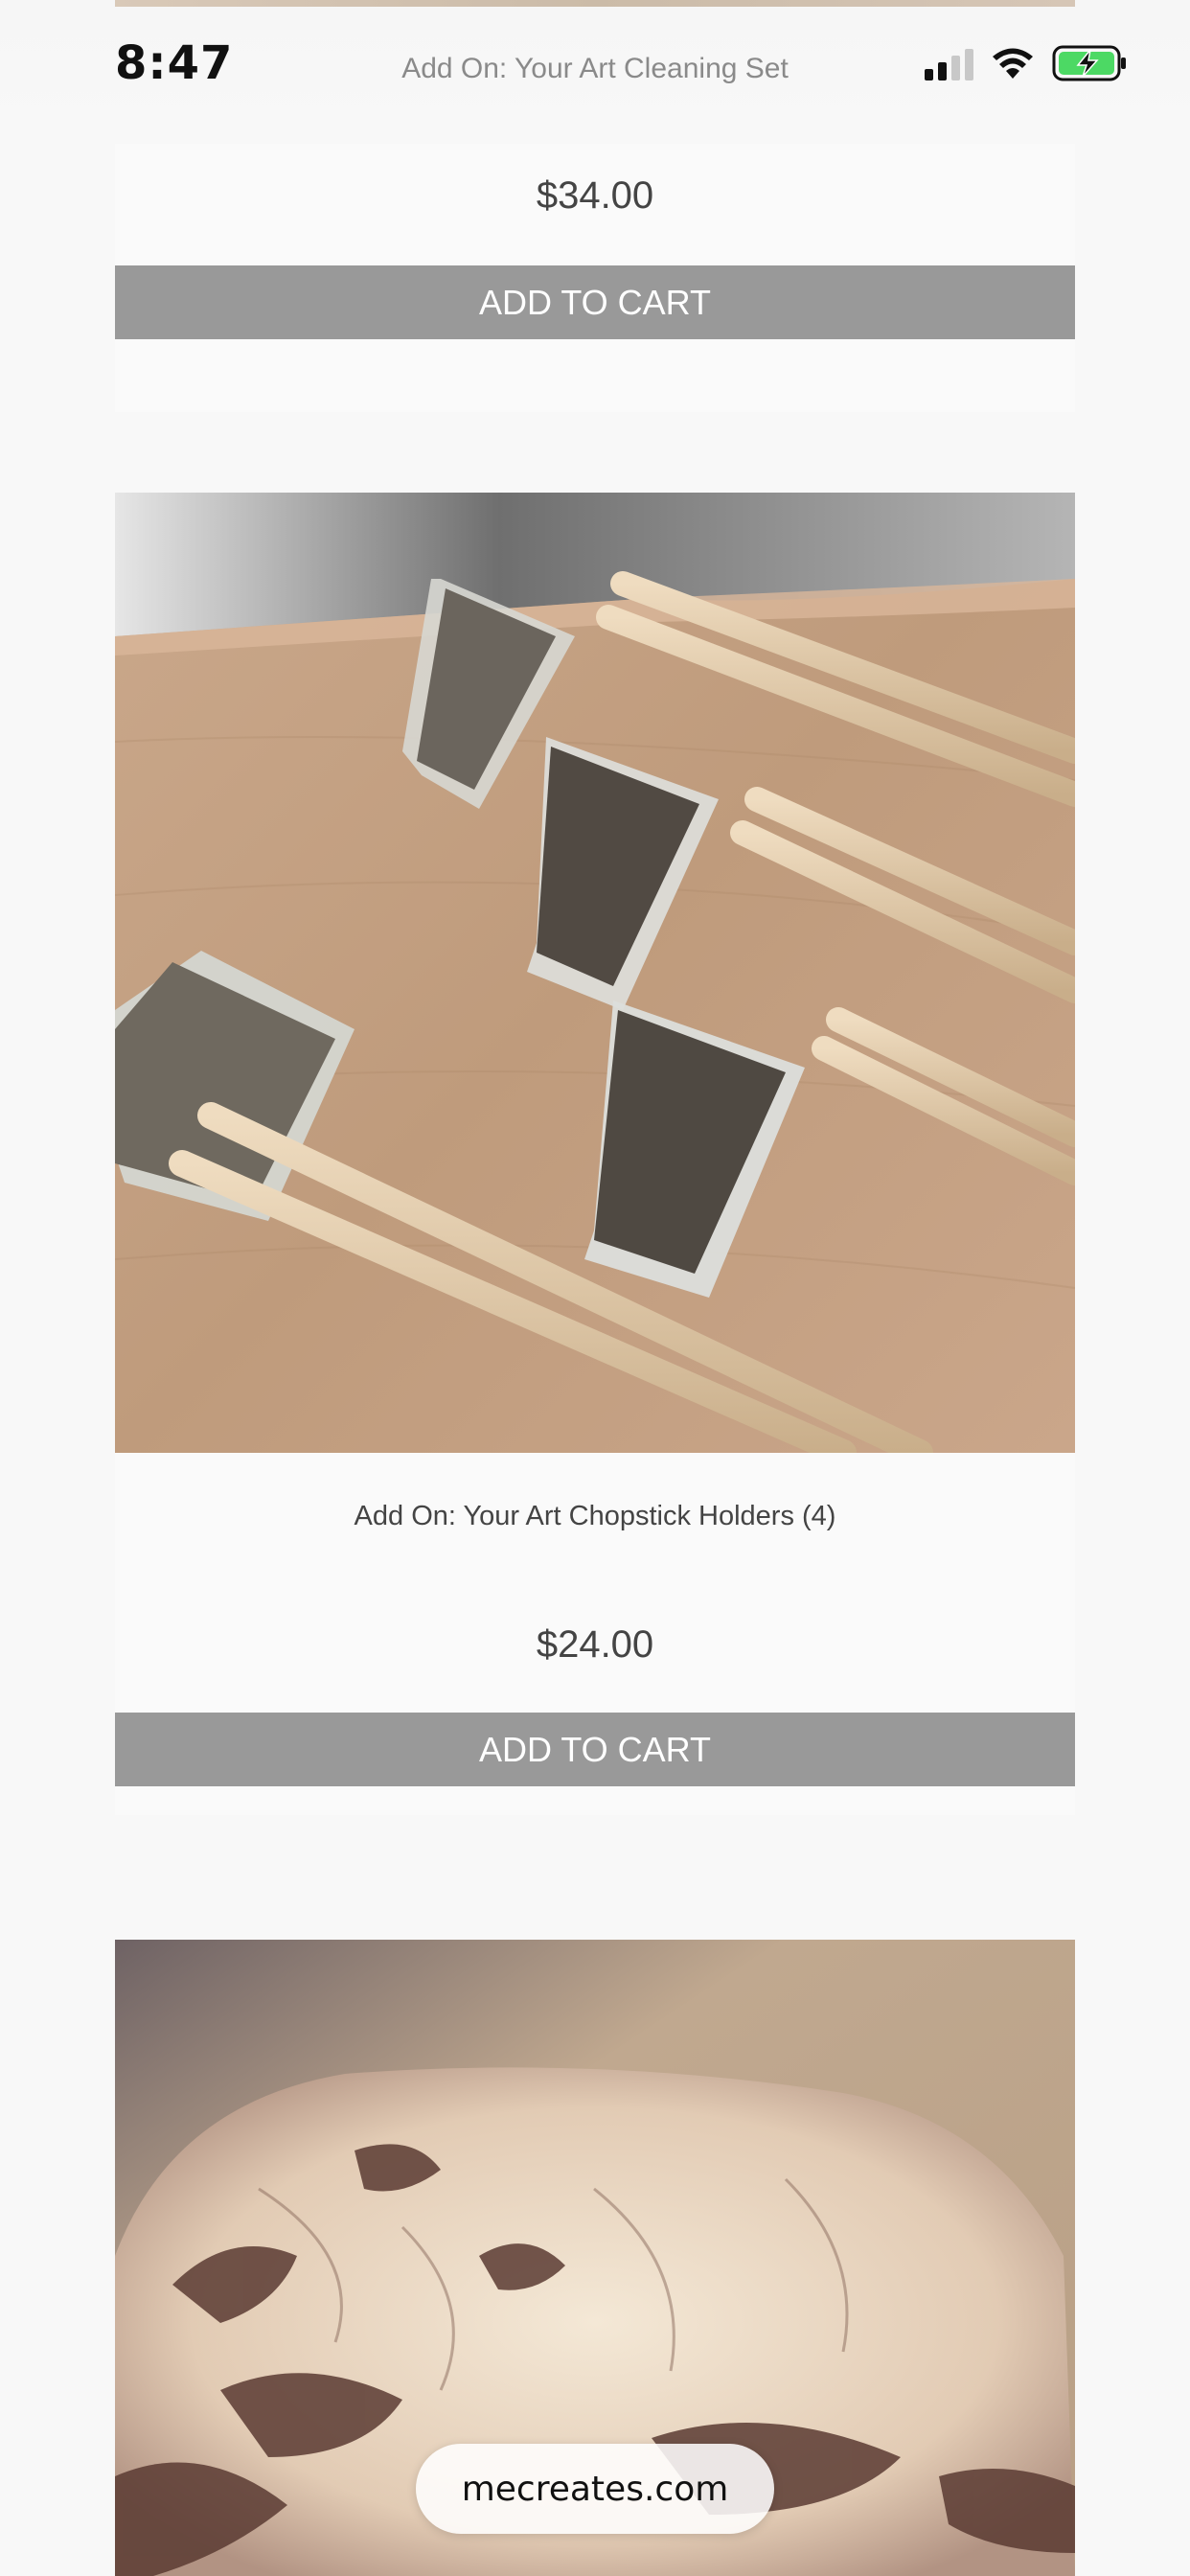 The image size is (1190, 2576). Describe the element at coordinates (595, 1516) in the screenshot. I see `product-title: Add On: Your Art Chopstick Holders (4)` at that location.